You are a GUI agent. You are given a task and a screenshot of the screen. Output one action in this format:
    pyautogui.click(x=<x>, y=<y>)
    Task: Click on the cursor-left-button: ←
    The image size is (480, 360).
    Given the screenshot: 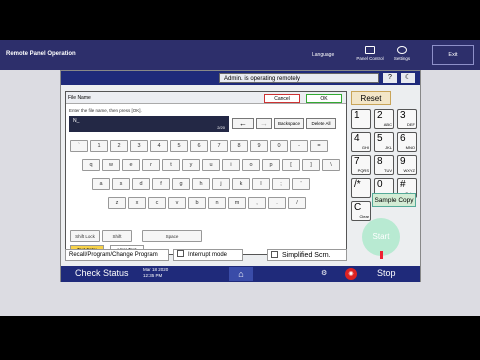 What is the action you would take?
    pyautogui.click(x=243, y=123)
    